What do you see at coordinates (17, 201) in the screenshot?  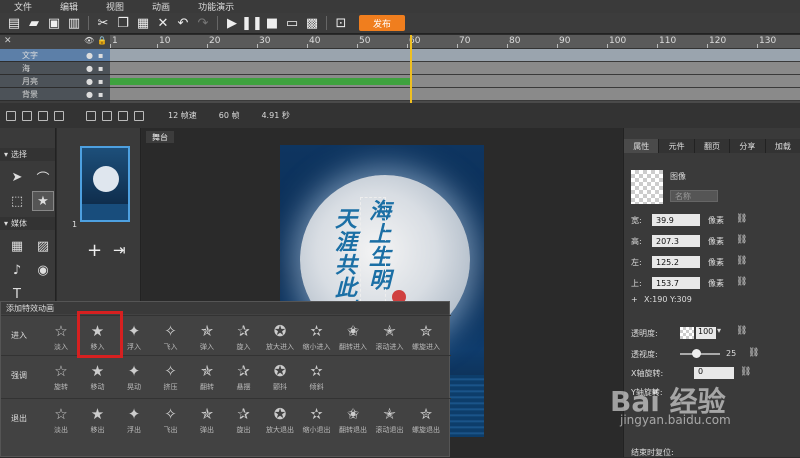 I see `transform-icon: ⬚` at bounding box center [17, 201].